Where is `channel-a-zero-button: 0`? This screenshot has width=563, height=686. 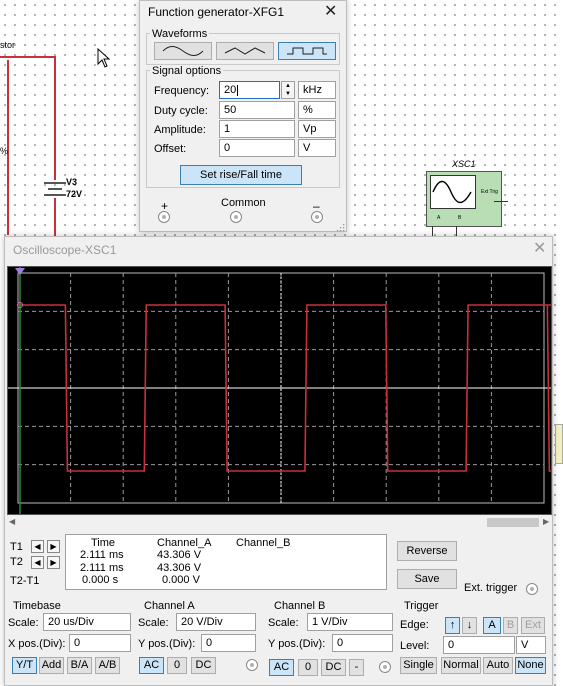 channel-a-zero-button: 0 is located at coordinates (177, 665).